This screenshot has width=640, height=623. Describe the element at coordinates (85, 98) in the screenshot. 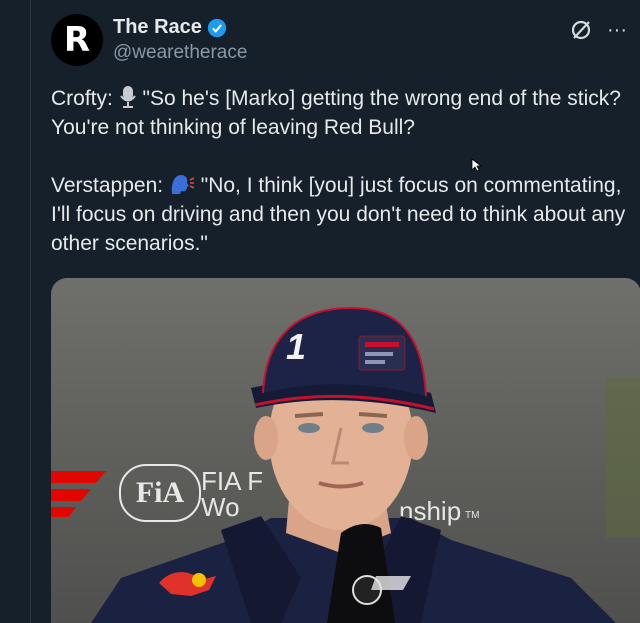

I see `crofty-label: Crofty:` at that location.